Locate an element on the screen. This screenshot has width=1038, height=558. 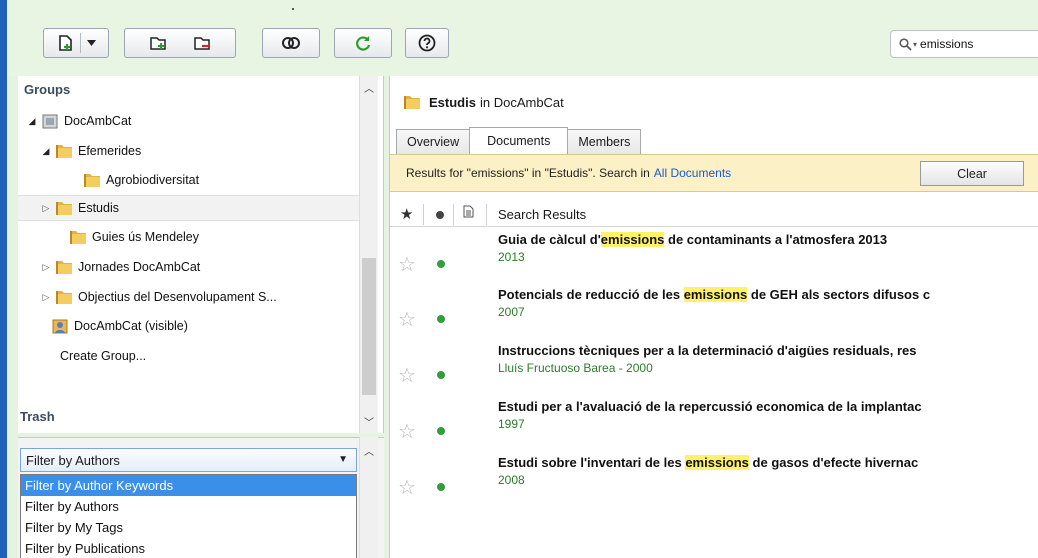
merge-button is located at coordinates (291, 43).